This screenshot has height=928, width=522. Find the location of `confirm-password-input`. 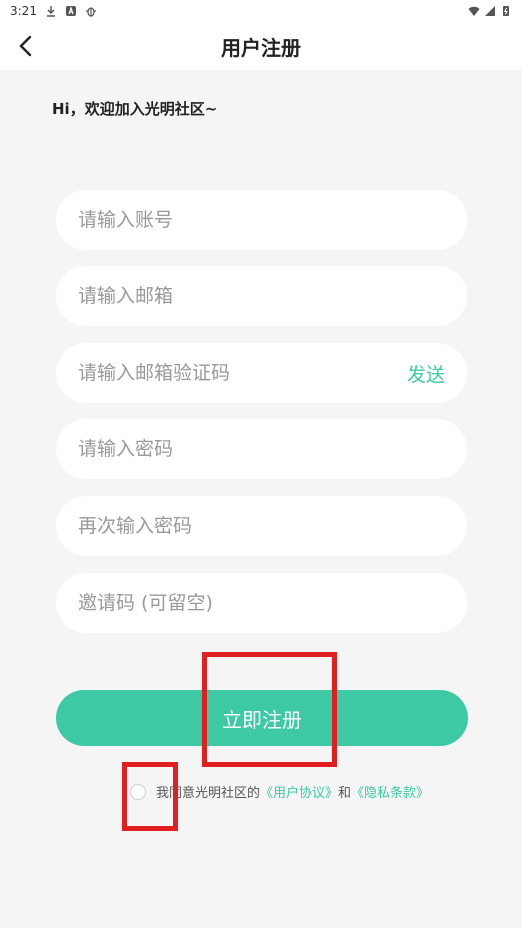

confirm-password-input is located at coordinates (261, 526).